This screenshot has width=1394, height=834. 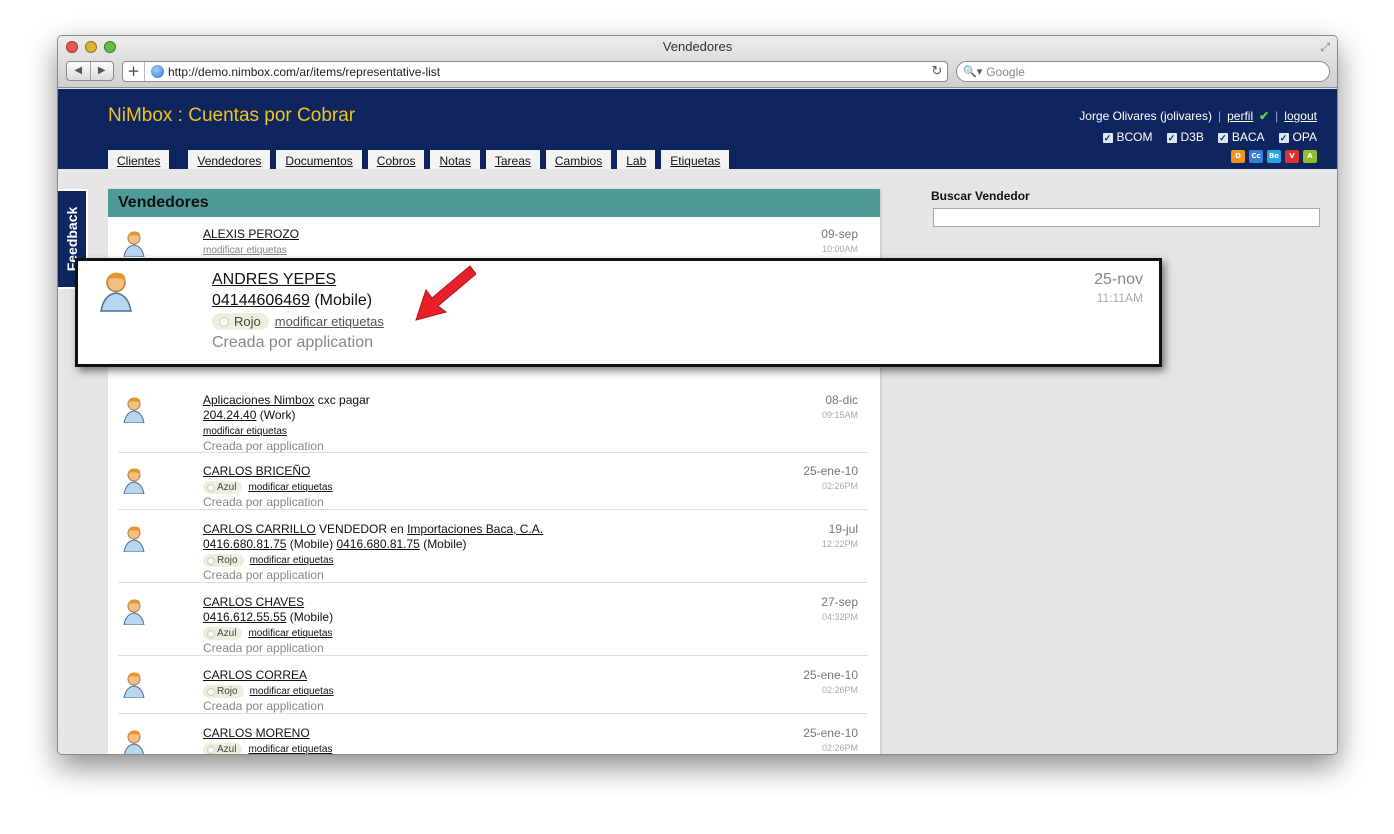 I want to click on vendor-name-link: CARLOS CORREA, so click(x=255, y=675).